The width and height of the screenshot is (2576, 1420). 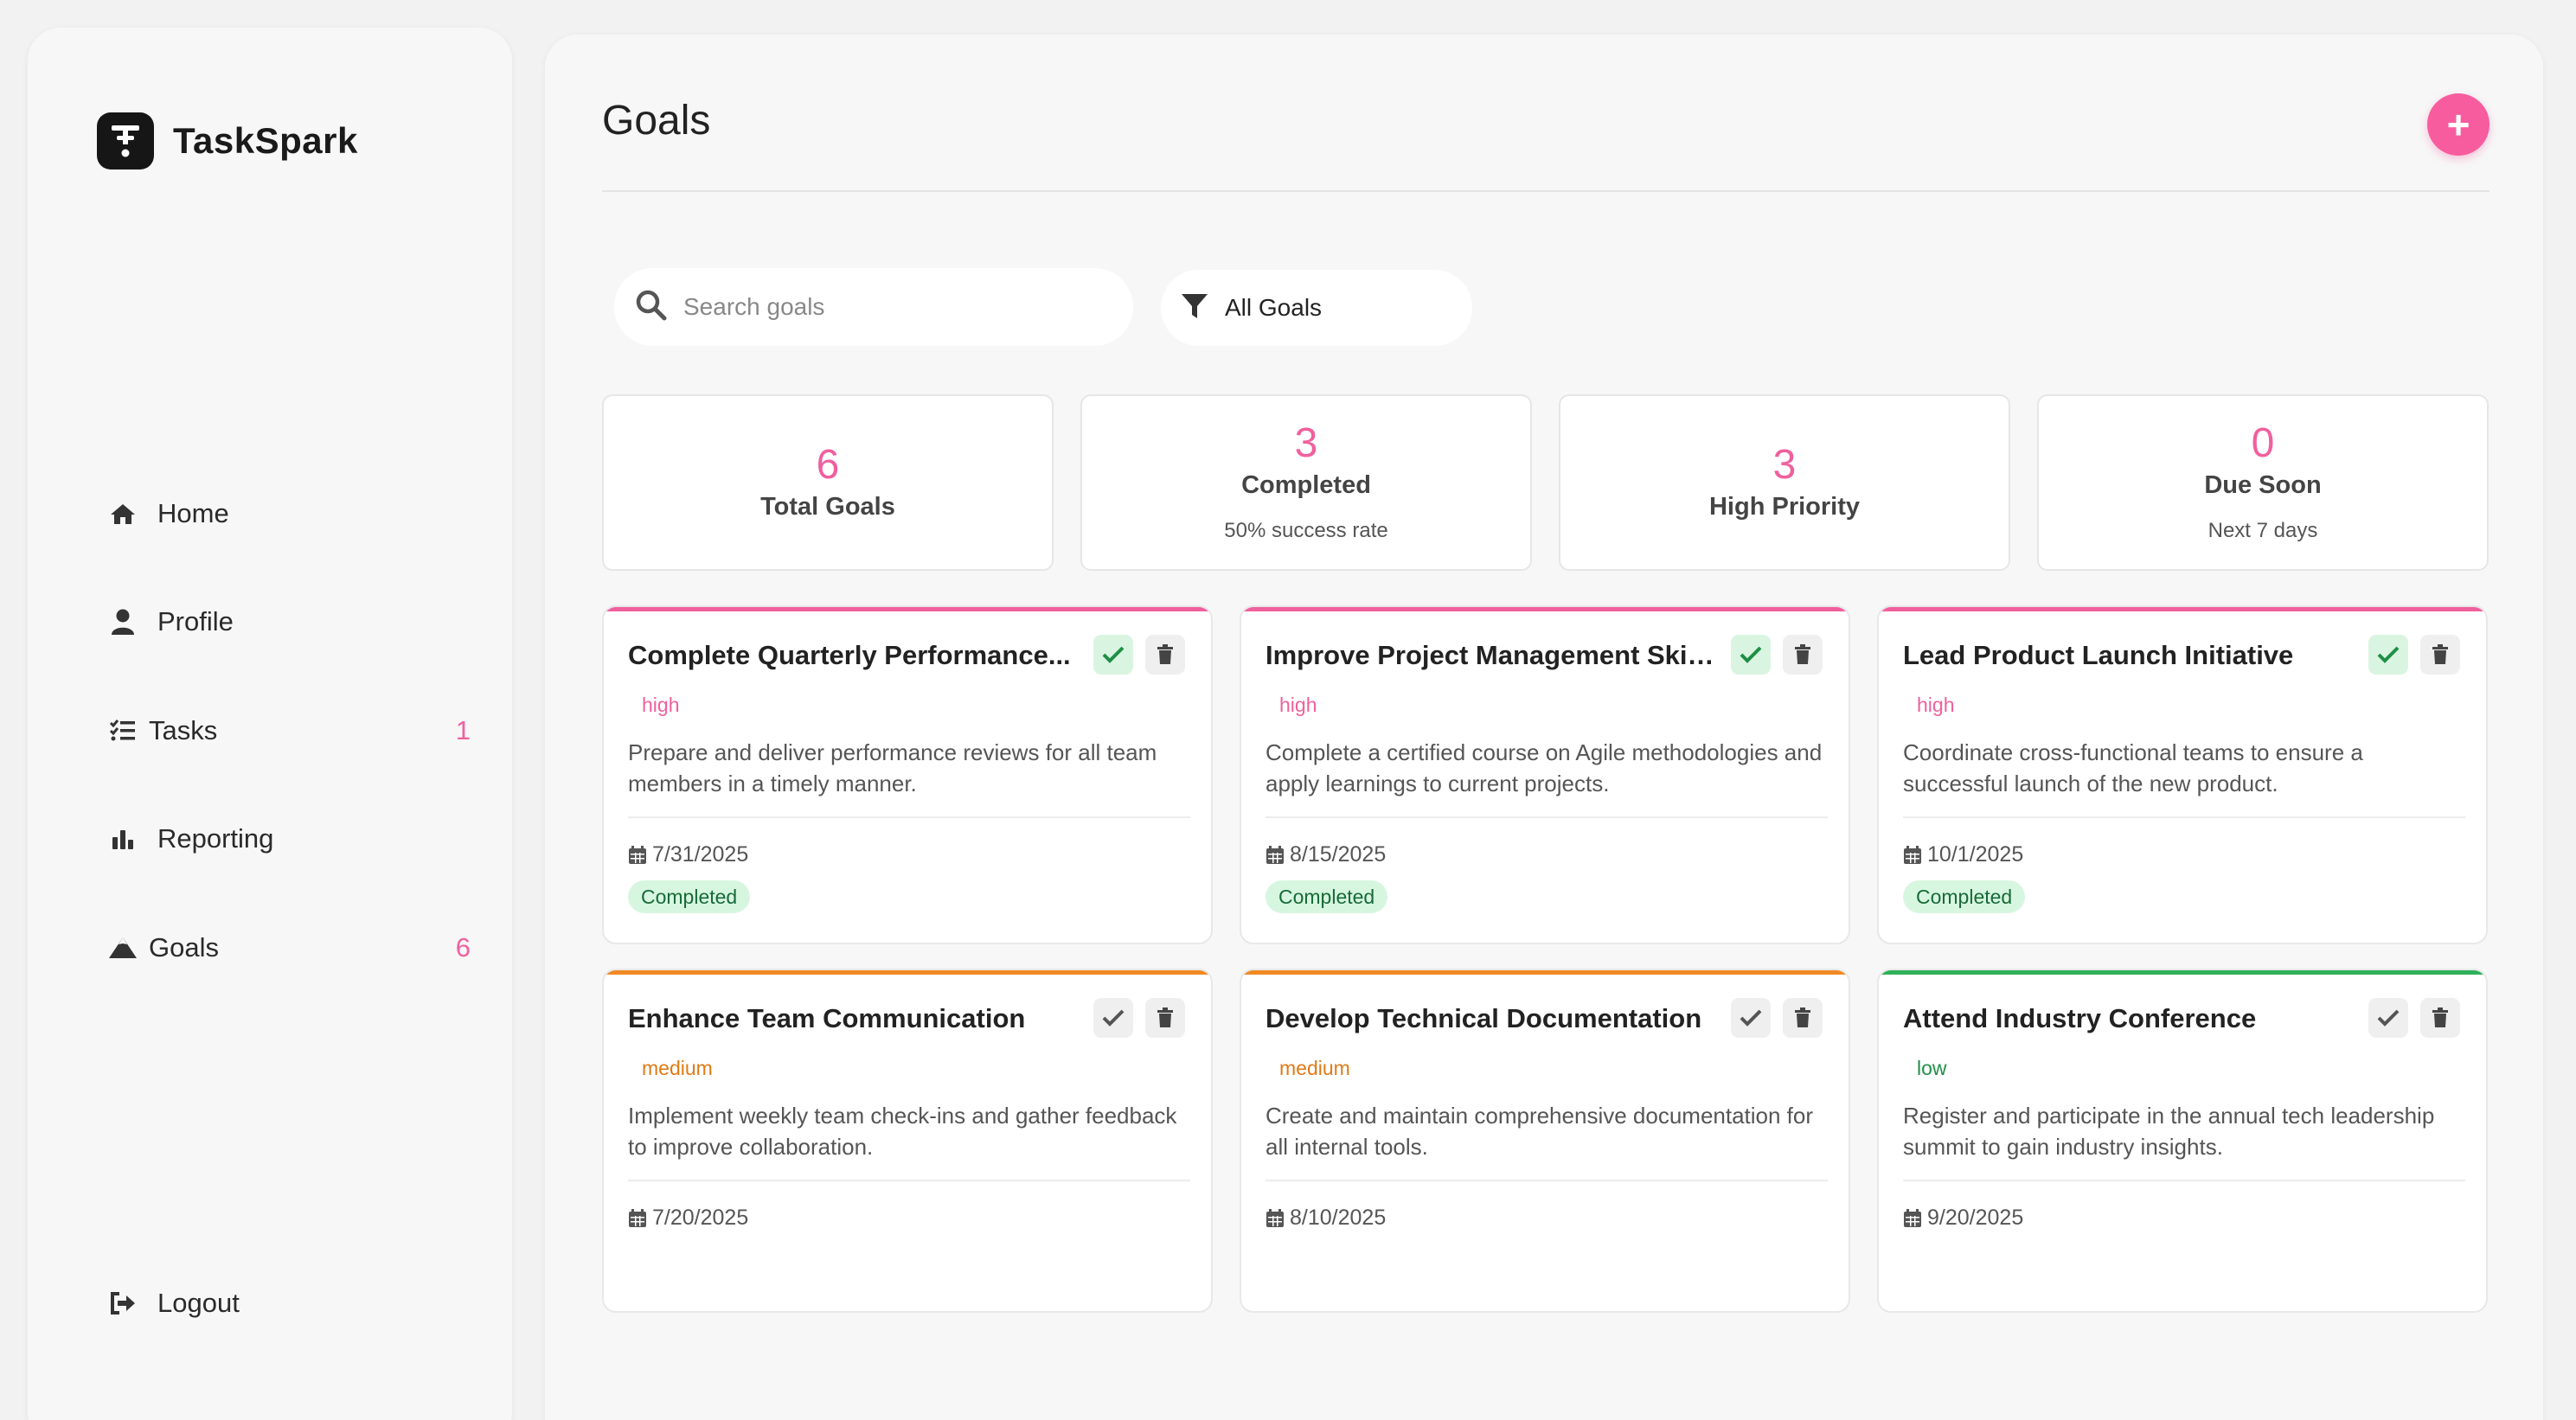 I want to click on due-date-text: 7/20/2025, so click(x=700, y=1218).